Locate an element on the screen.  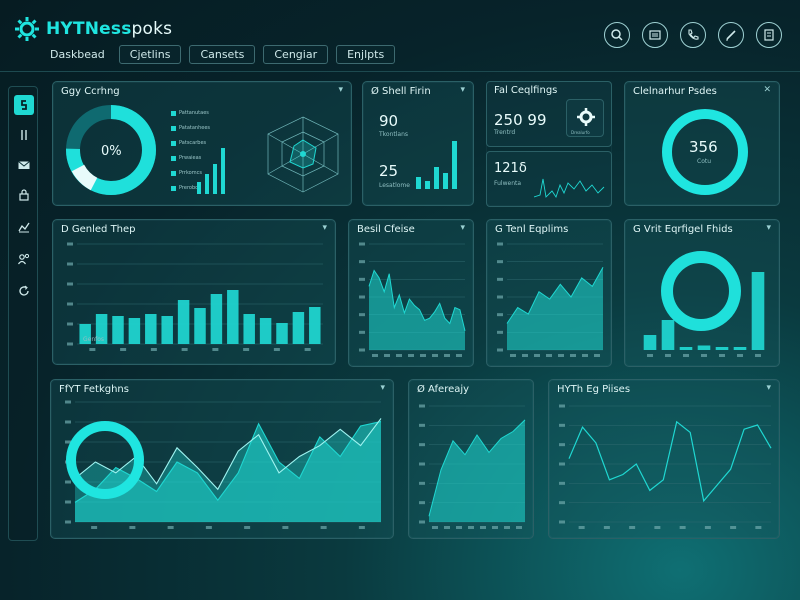
tab-dashboard: Daskbead is located at coordinates (80, 54).